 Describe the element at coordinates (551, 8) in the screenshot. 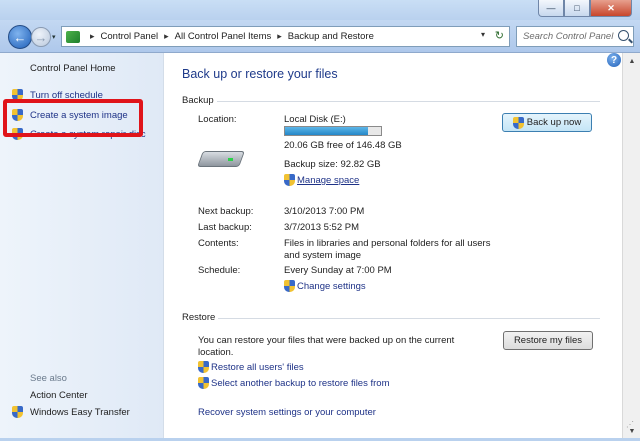

I see `minimize-button: —` at that location.